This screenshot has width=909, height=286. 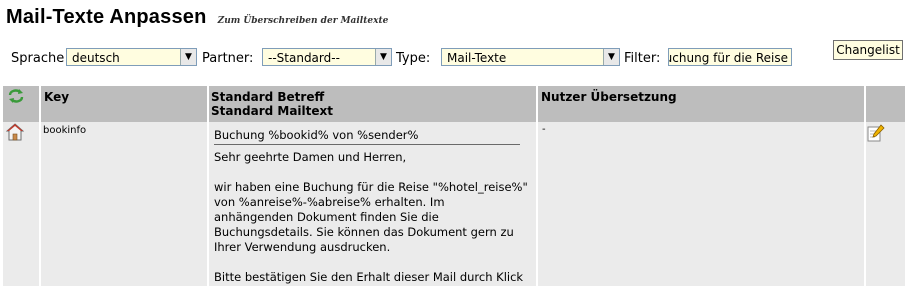 I want to click on sprache-select: deutsch ▼, so click(x=131, y=57).